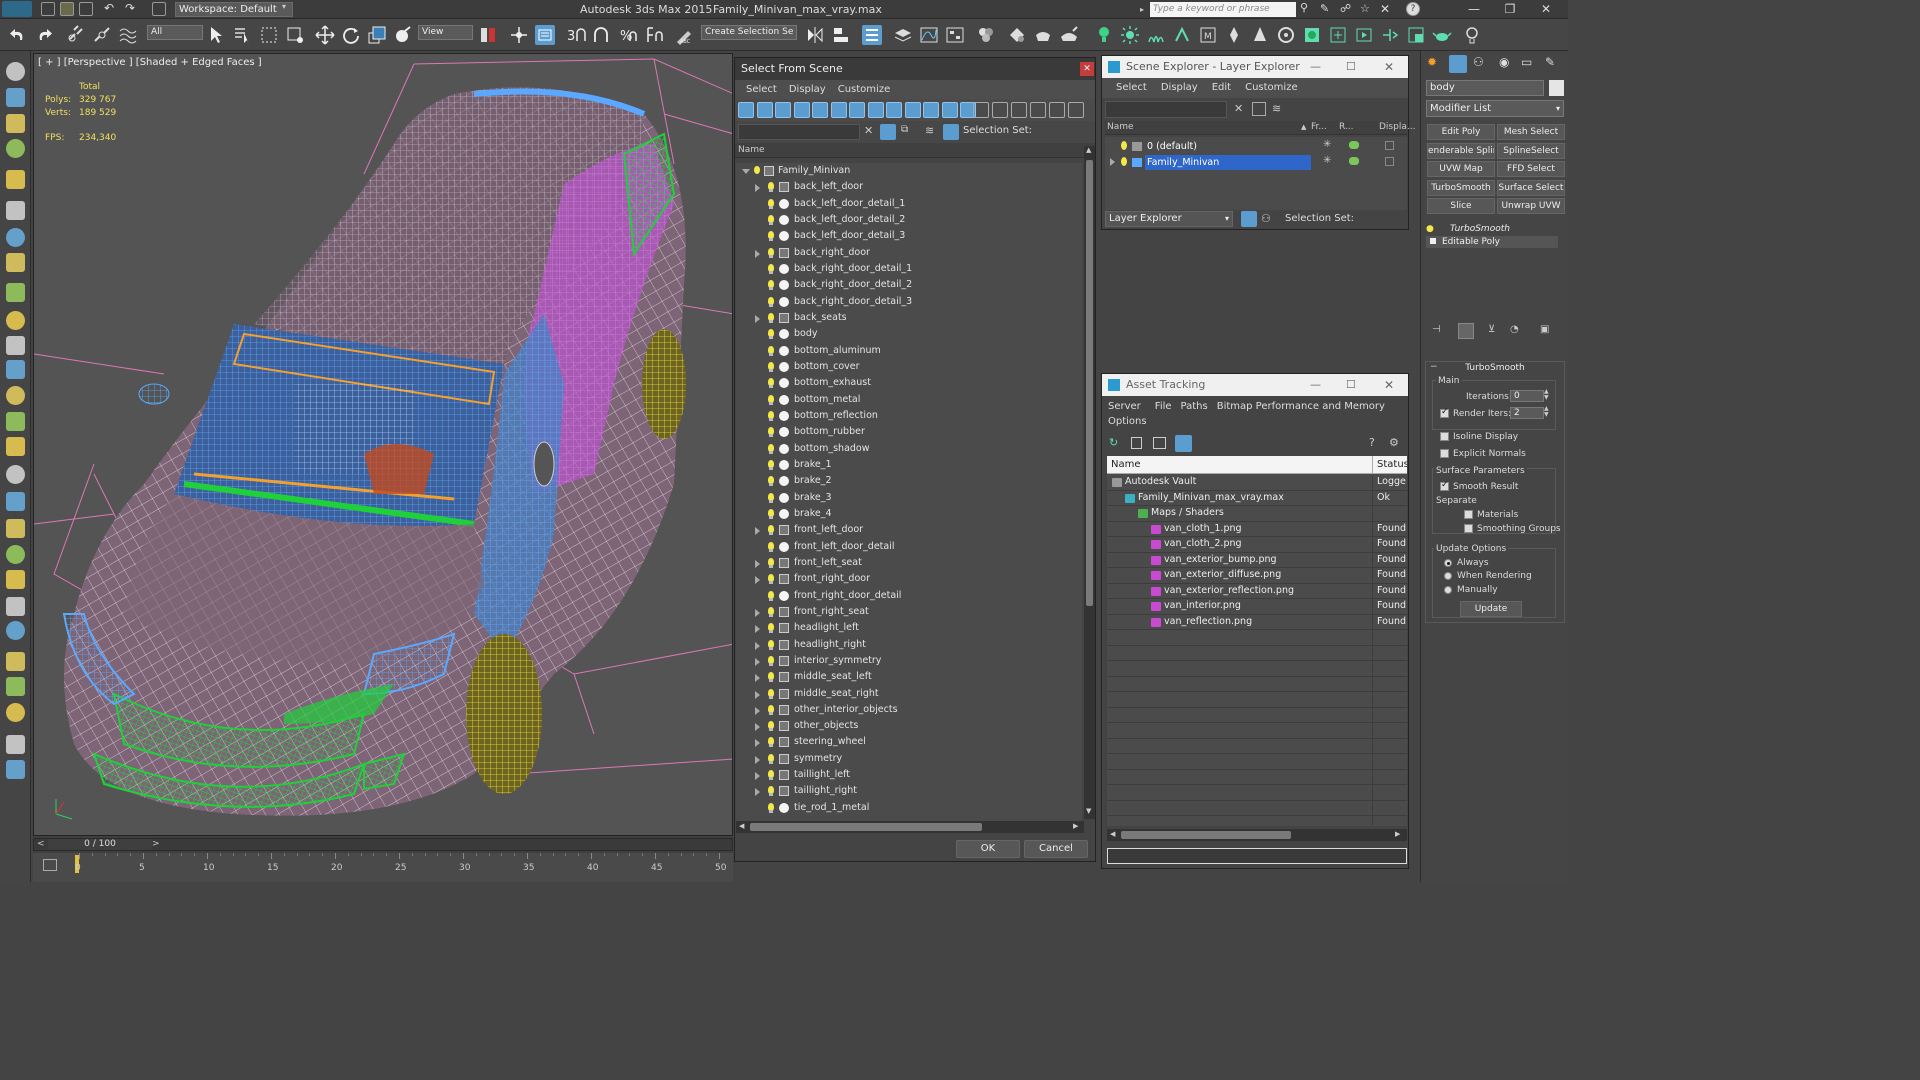 This screenshot has height=1080, width=1920. What do you see at coordinates (1546, 412) in the screenshot?
I see `render-iters-spinner-arrows-icon: ▲ ▼` at bounding box center [1546, 412].